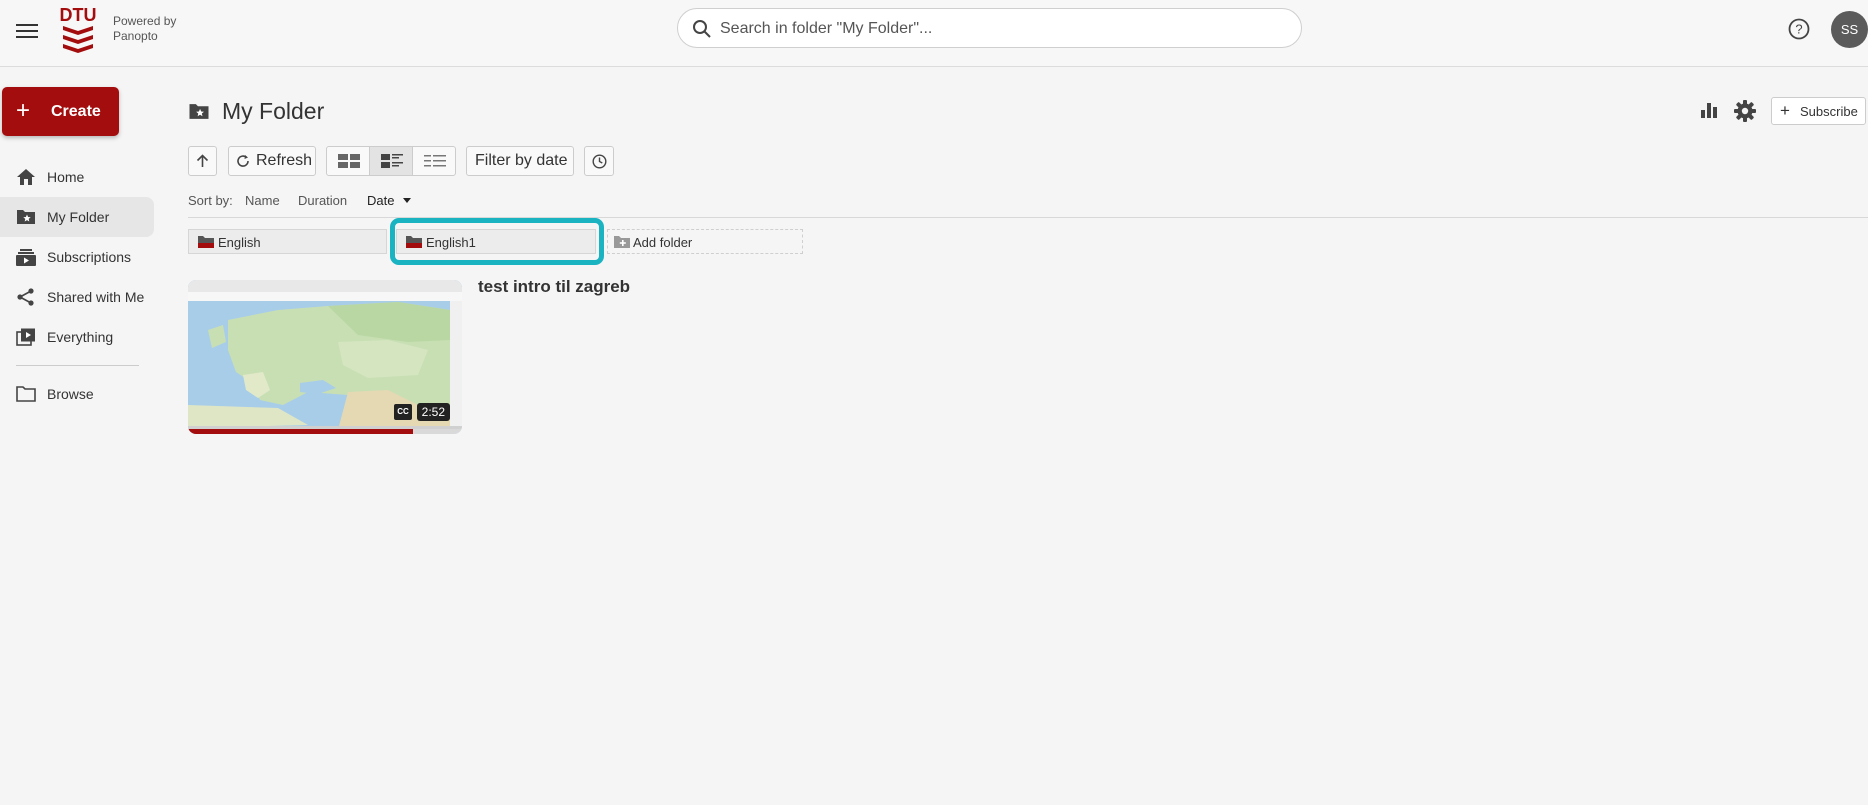  Describe the element at coordinates (325, 357) in the screenshot. I see `session-thumbnail: CC 2:52` at that location.